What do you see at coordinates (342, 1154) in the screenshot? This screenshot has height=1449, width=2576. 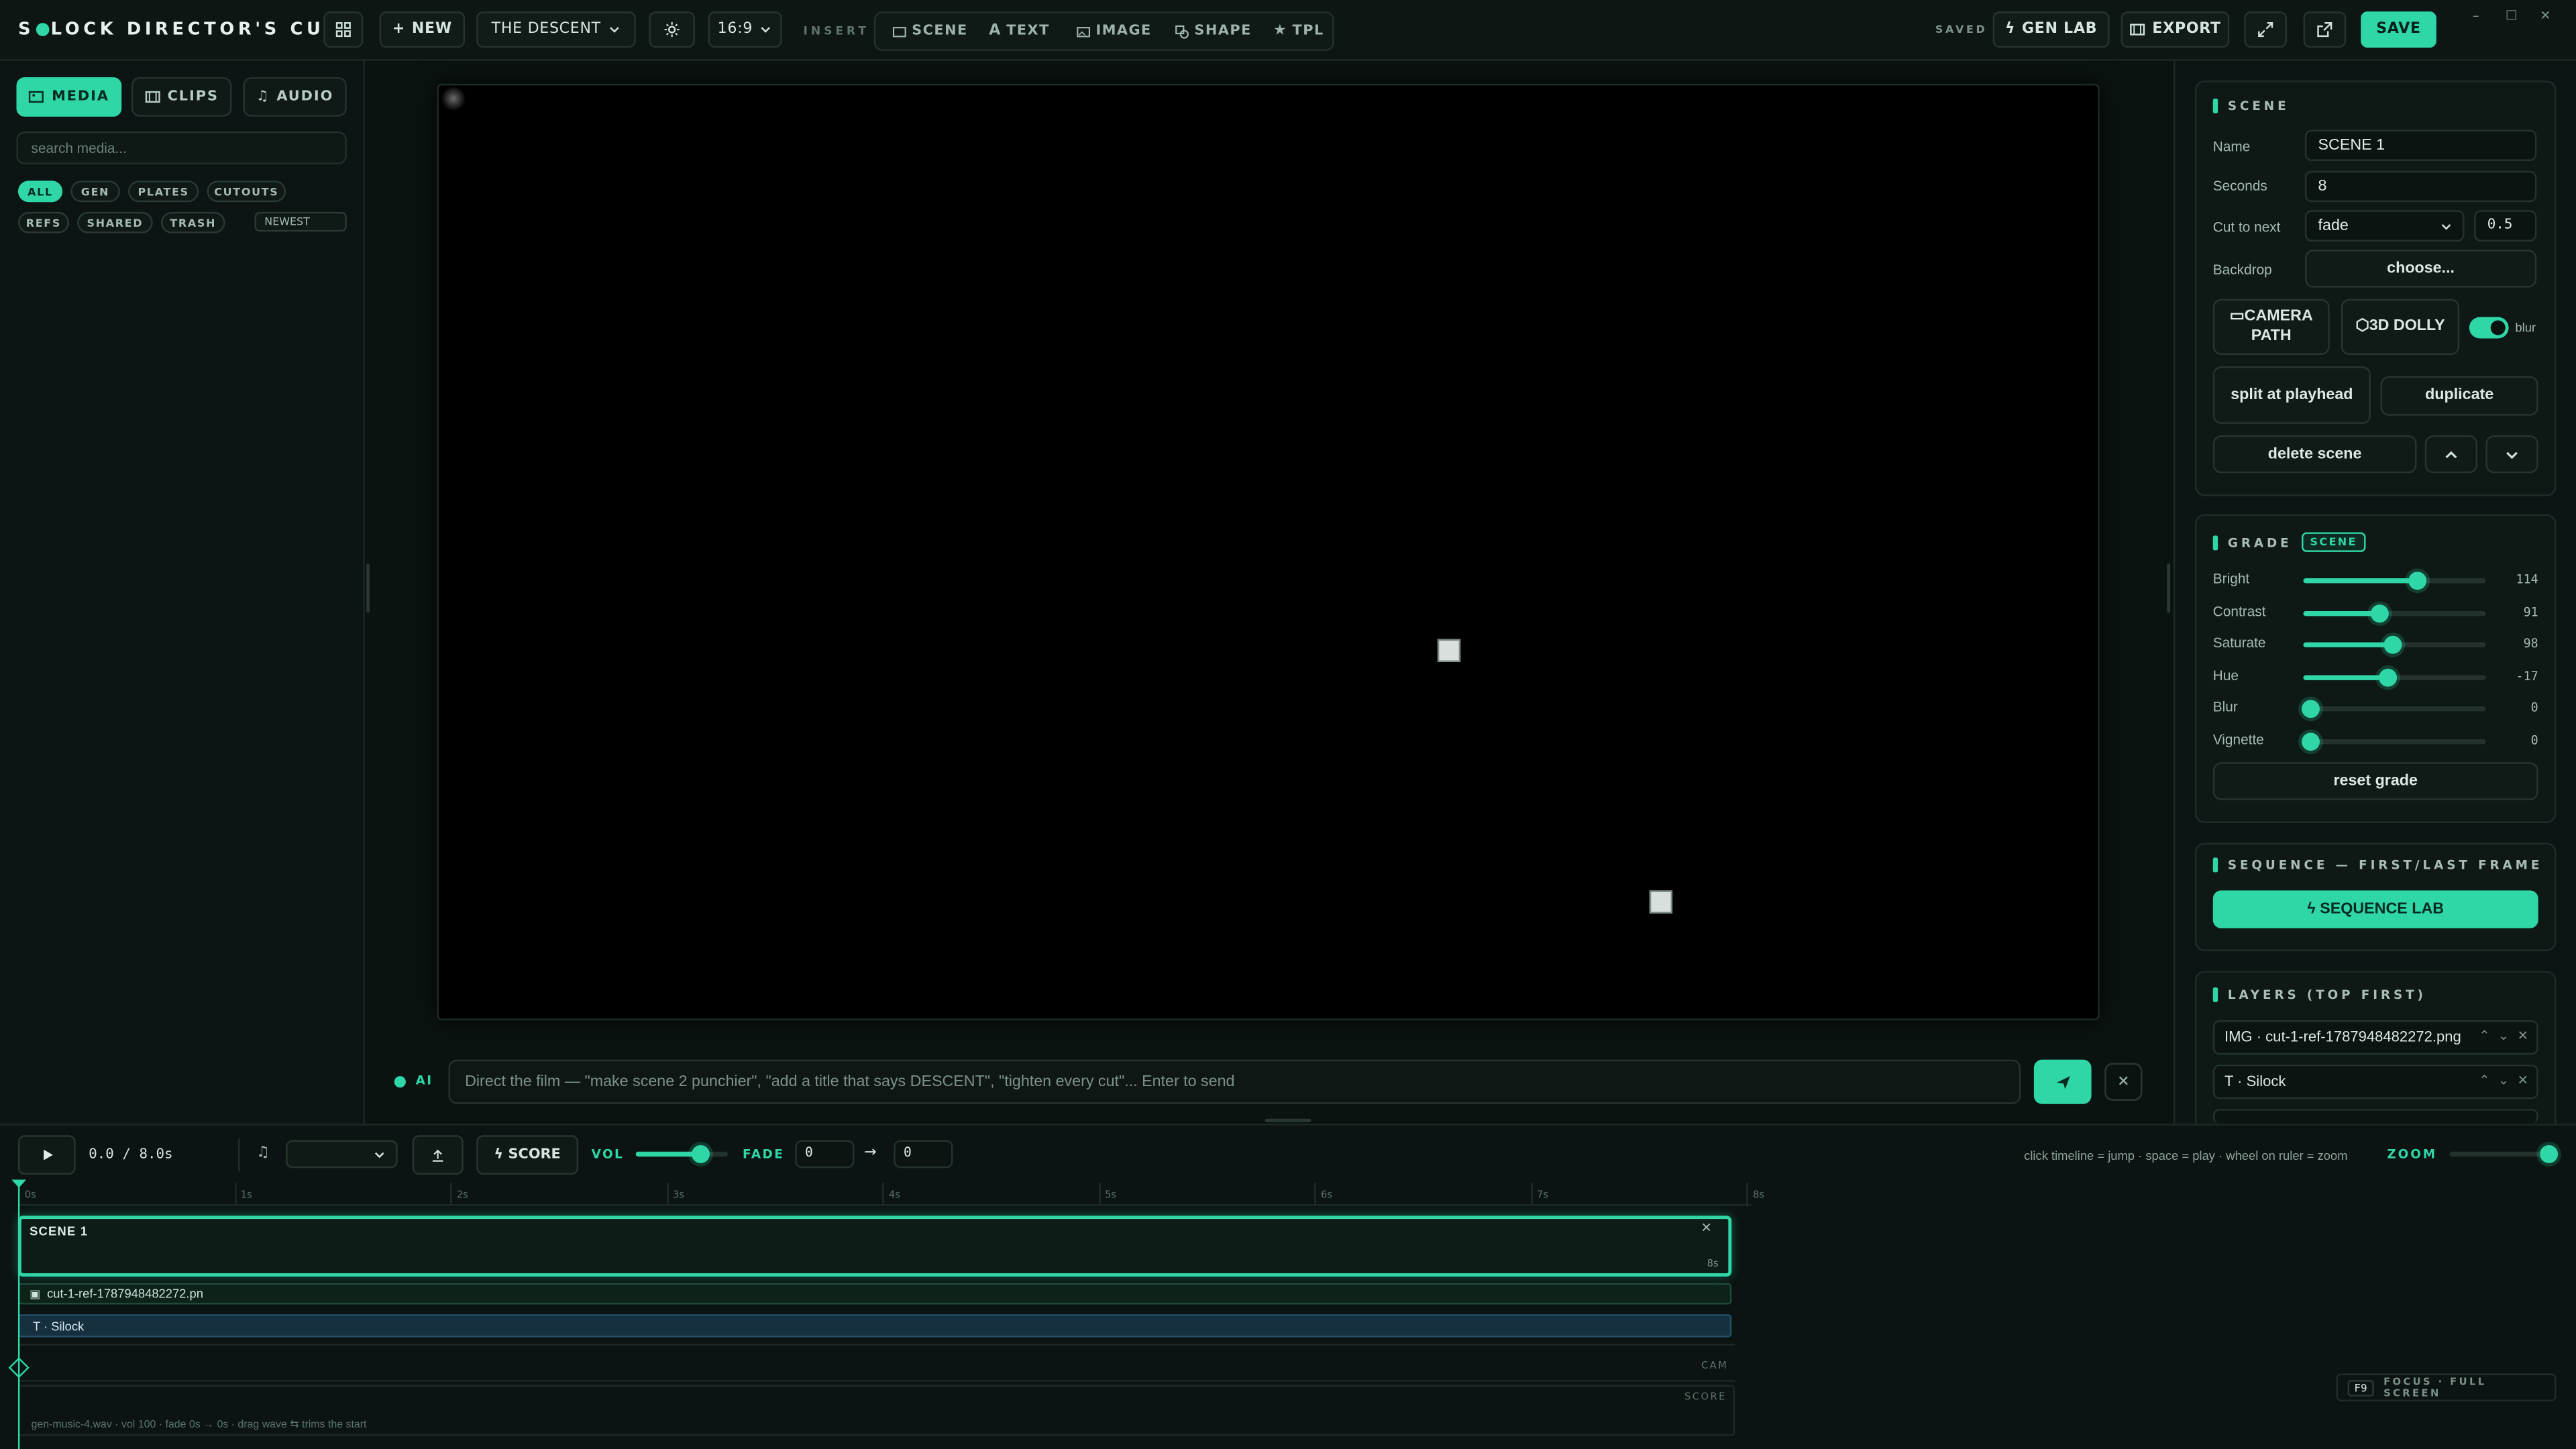 I see `music-track-select` at bounding box center [342, 1154].